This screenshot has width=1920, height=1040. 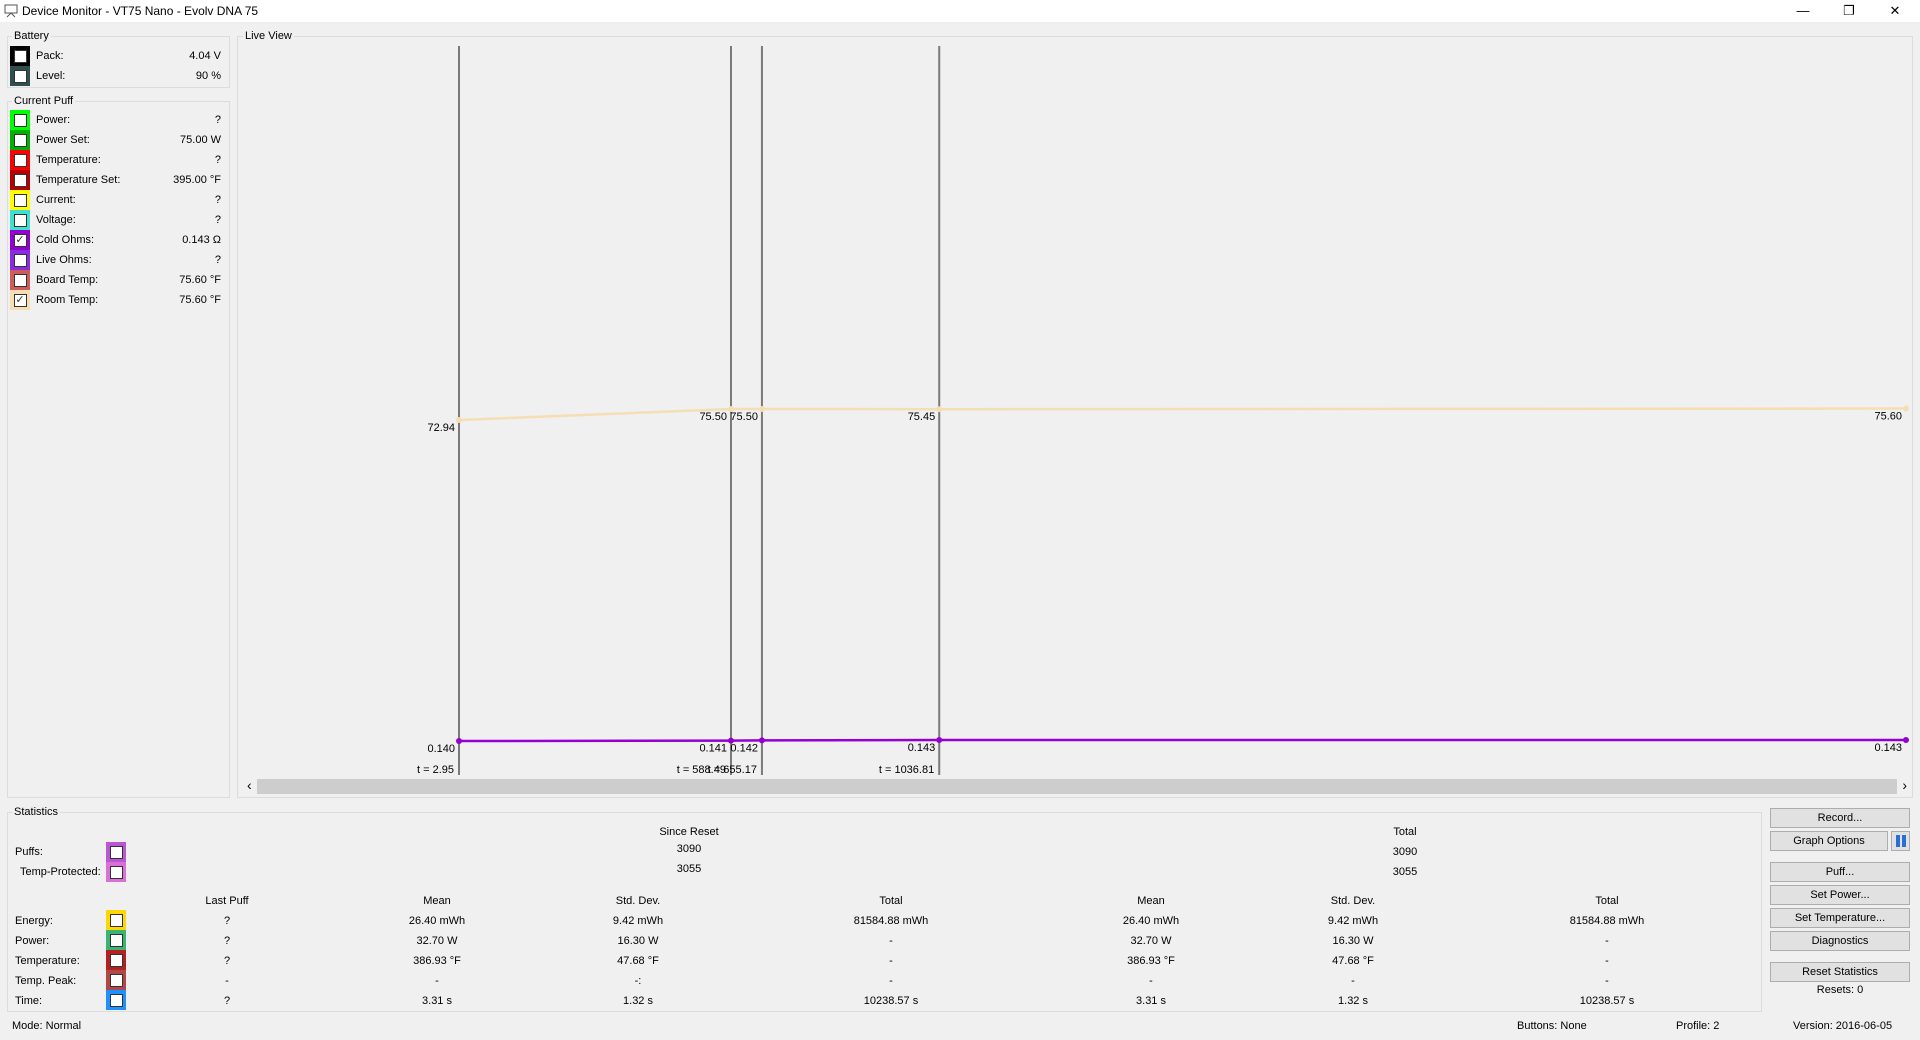 I want to click on scrollbar-thumb, so click(x=1077, y=786).